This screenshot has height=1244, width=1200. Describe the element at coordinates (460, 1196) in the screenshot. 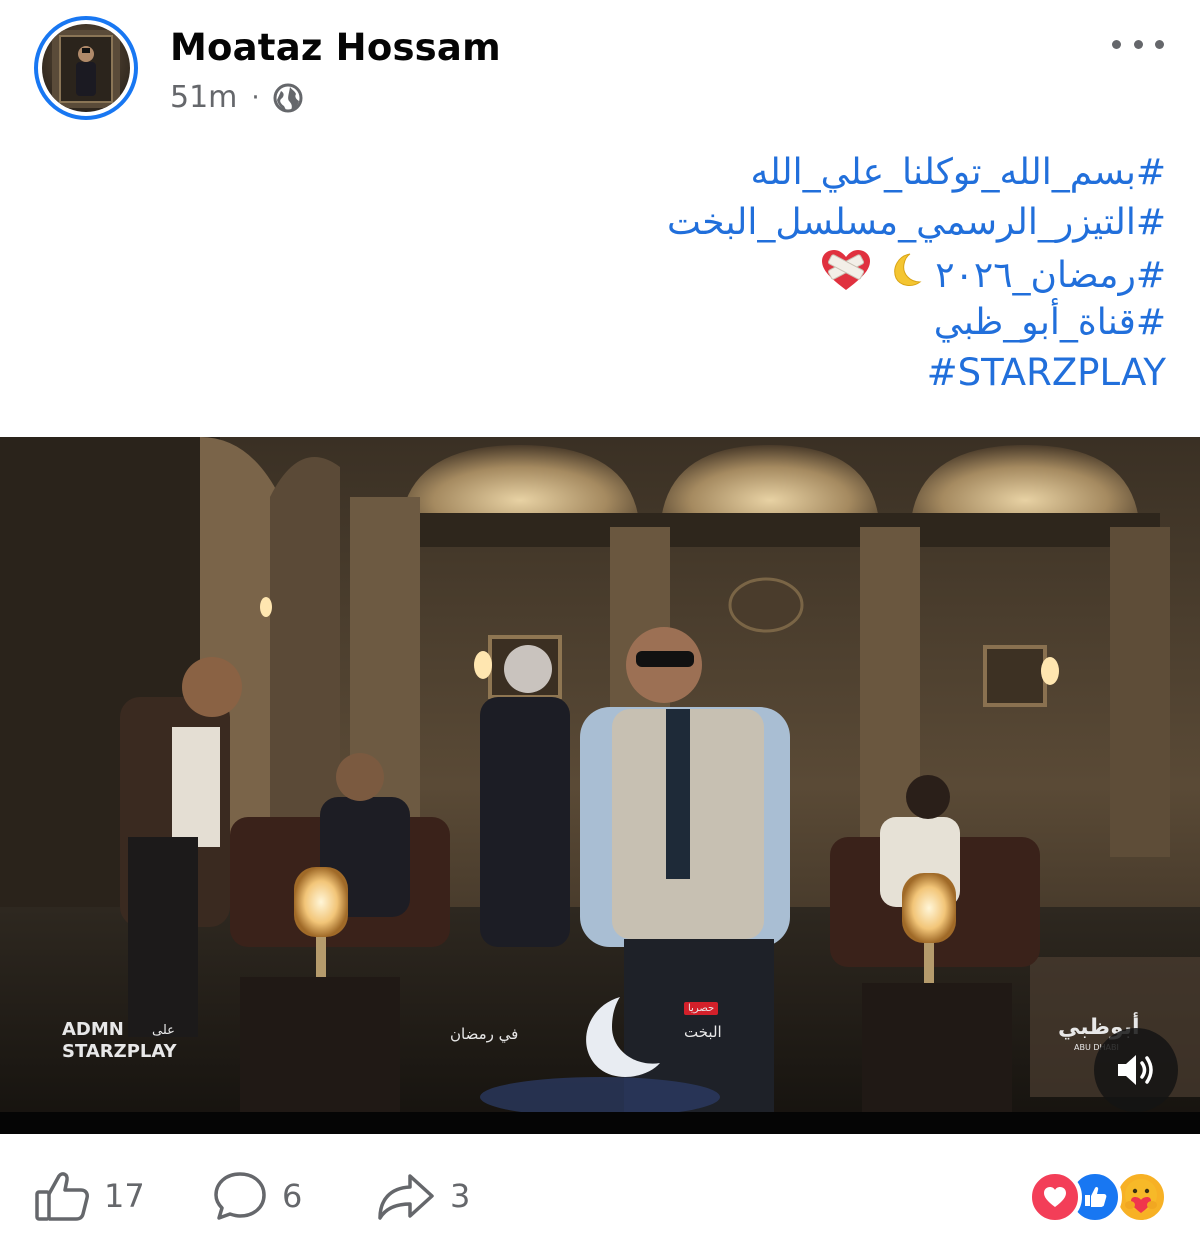

I see `share-count: 3` at that location.